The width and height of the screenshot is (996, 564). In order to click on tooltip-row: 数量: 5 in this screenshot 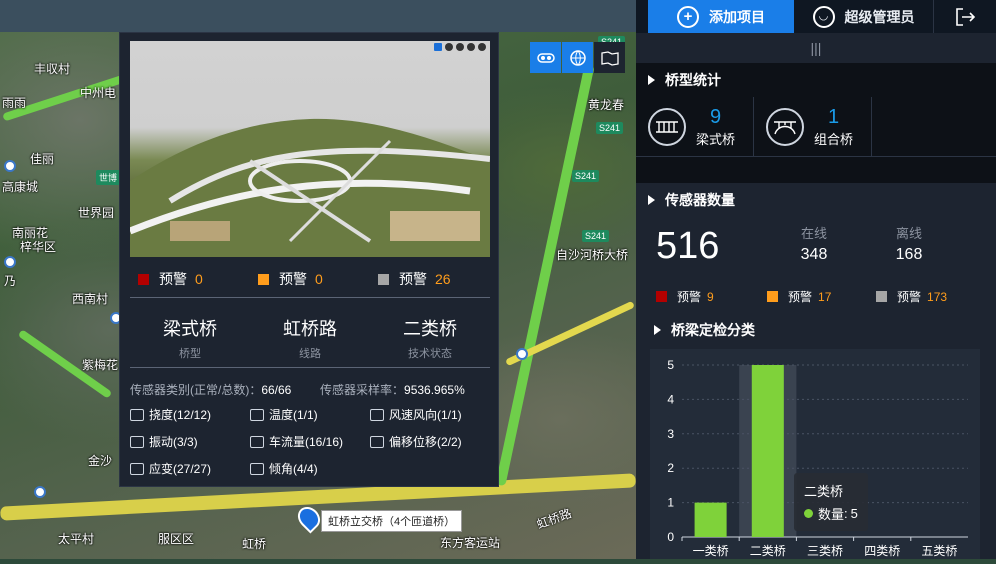, I will do `click(831, 513)`.